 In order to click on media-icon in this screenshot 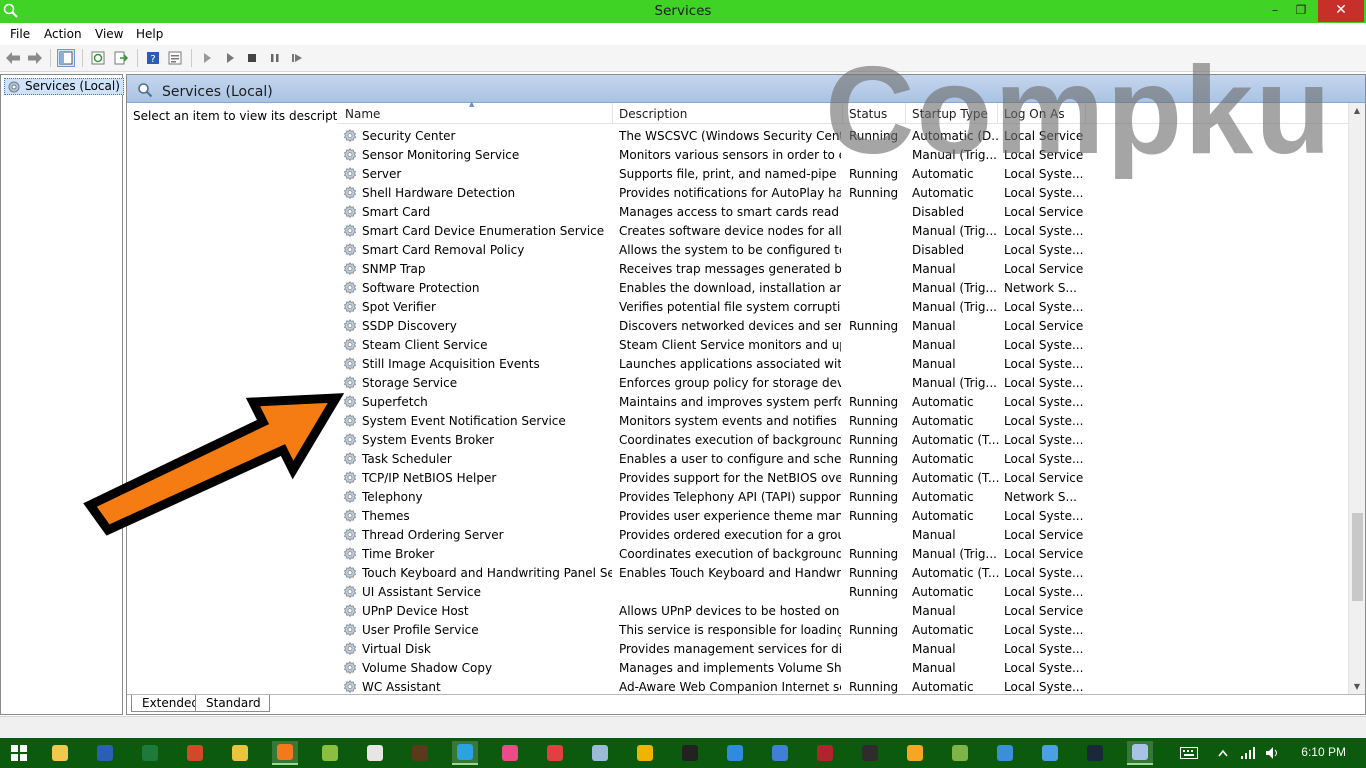, I will do `click(420, 753)`.